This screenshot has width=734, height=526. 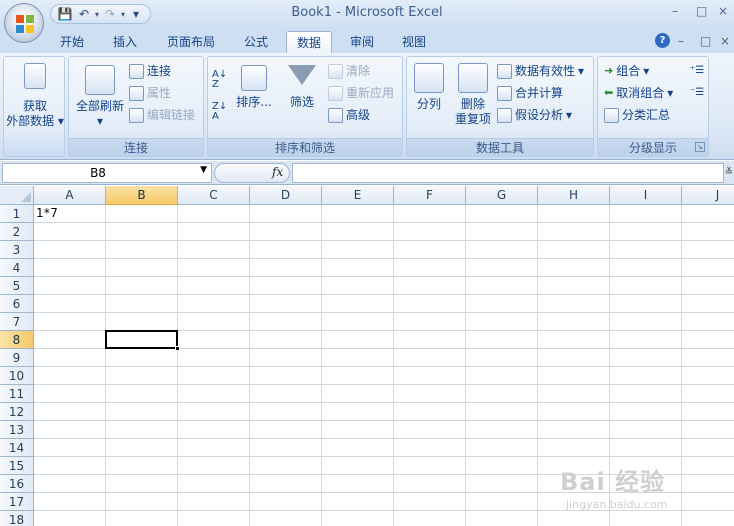 What do you see at coordinates (574, 195) in the screenshot?
I see `column-header-h: H` at bounding box center [574, 195].